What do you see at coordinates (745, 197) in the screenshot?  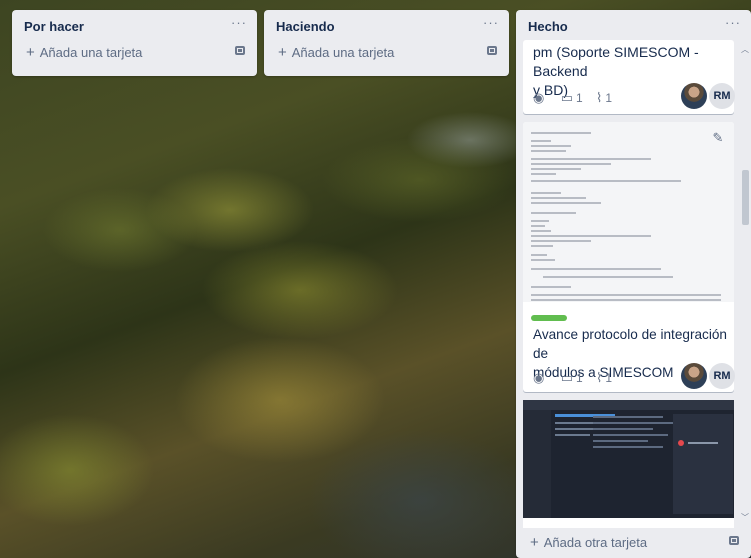 I see `scrollbar-thumb` at bounding box center [745, 197].